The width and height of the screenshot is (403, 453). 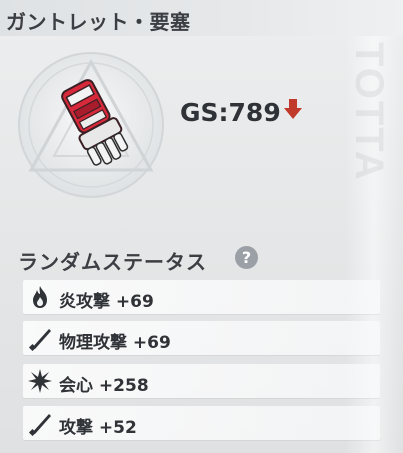 What do you see at coordinates (201, 18) in the screenshot?
I see `item-header: ガントレット・要塞` at bounding box center [201, 18].